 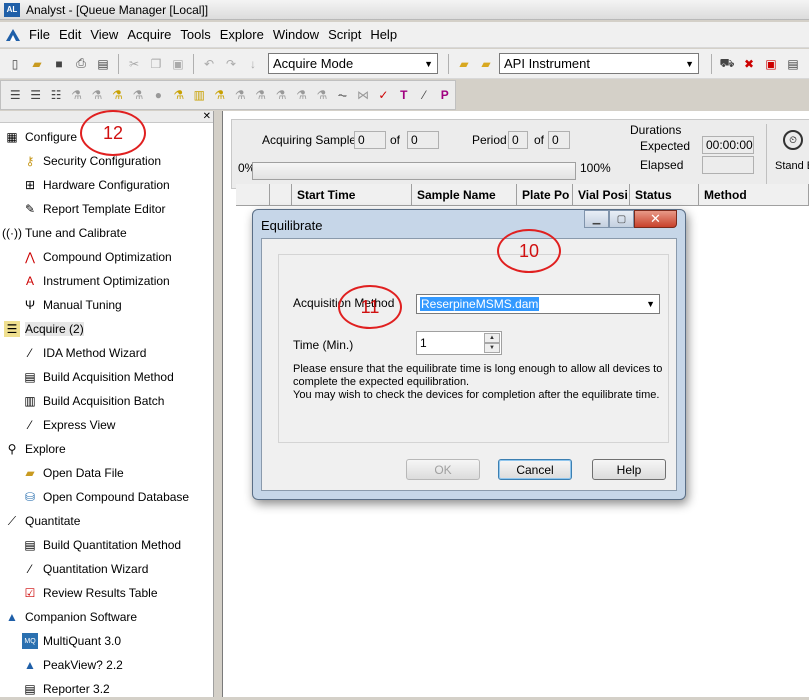 I want to click on nav-security-configuration: ⚷ Security Configuration, so click(x=91, y=161).